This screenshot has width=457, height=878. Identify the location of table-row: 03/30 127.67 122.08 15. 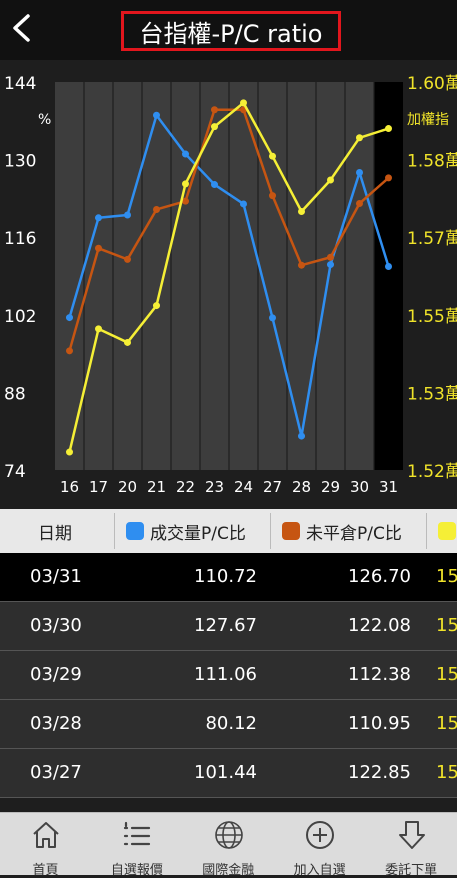
(228, 626).